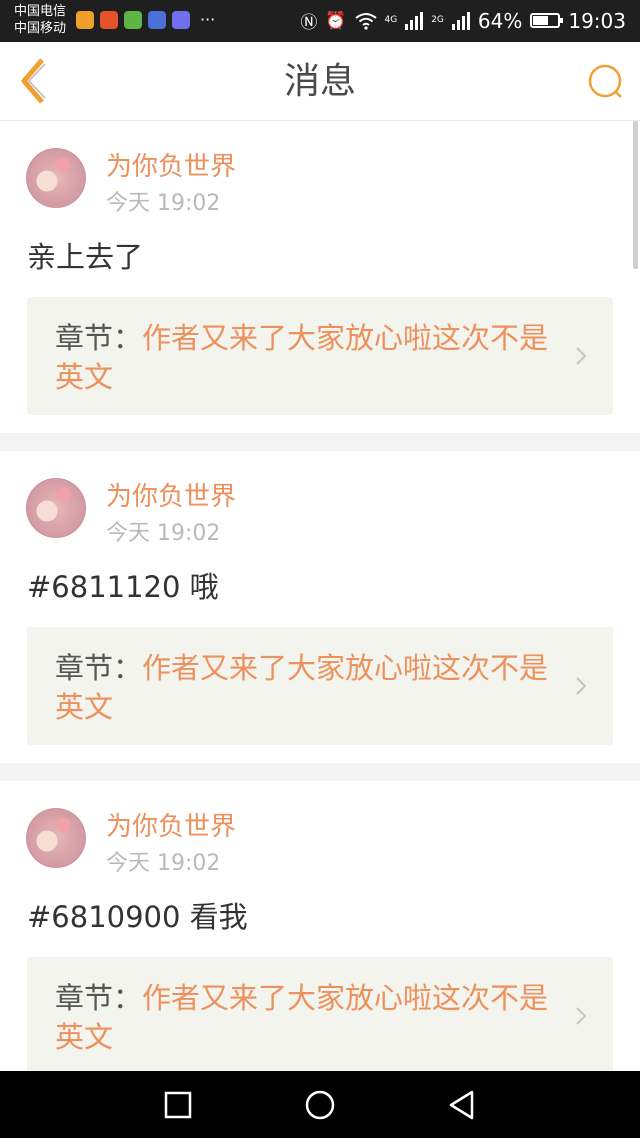 Image resolution: width=640 pixels, height=1138 pixels. I want to click on navigation-bar, so click(320, 1104).